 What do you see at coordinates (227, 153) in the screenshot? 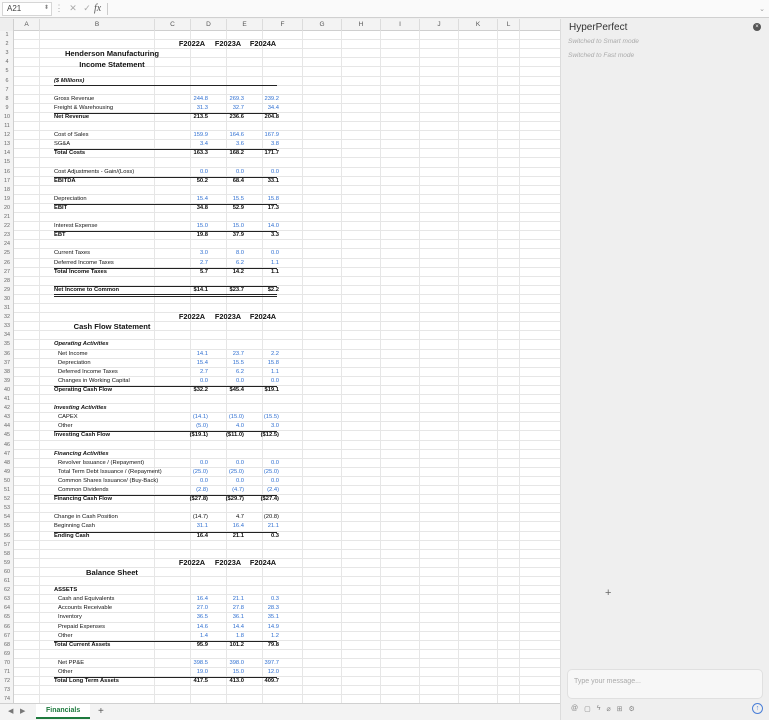
I see `value-cell: 168.2` at bounding box center [227, 153].